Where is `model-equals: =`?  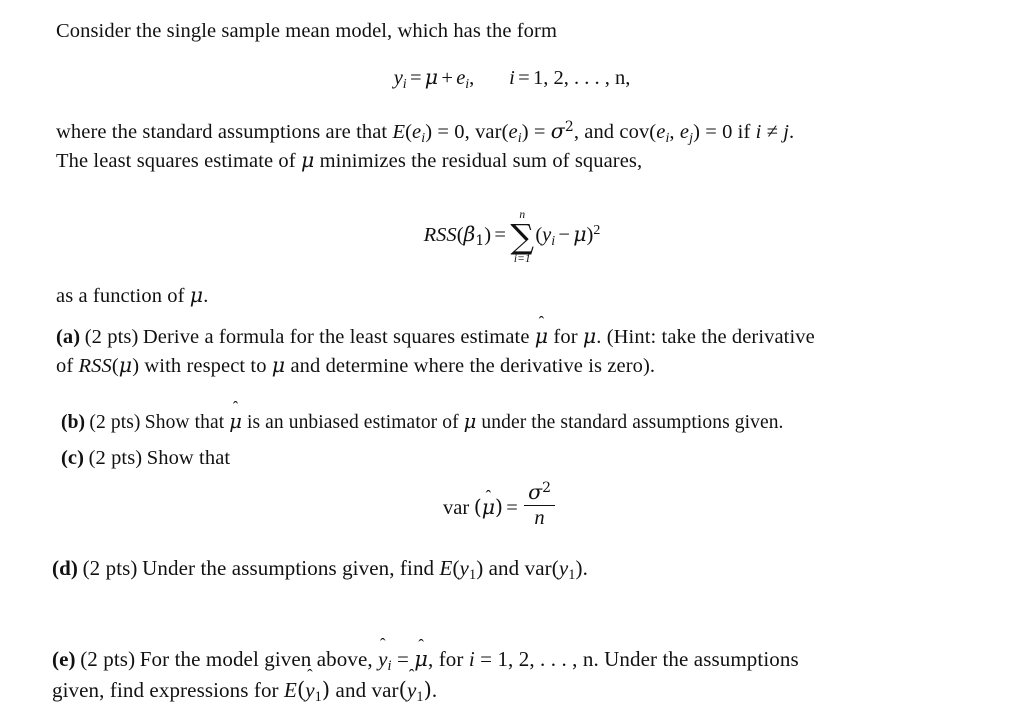
model-equals: = is located at coordinates (415, 78).